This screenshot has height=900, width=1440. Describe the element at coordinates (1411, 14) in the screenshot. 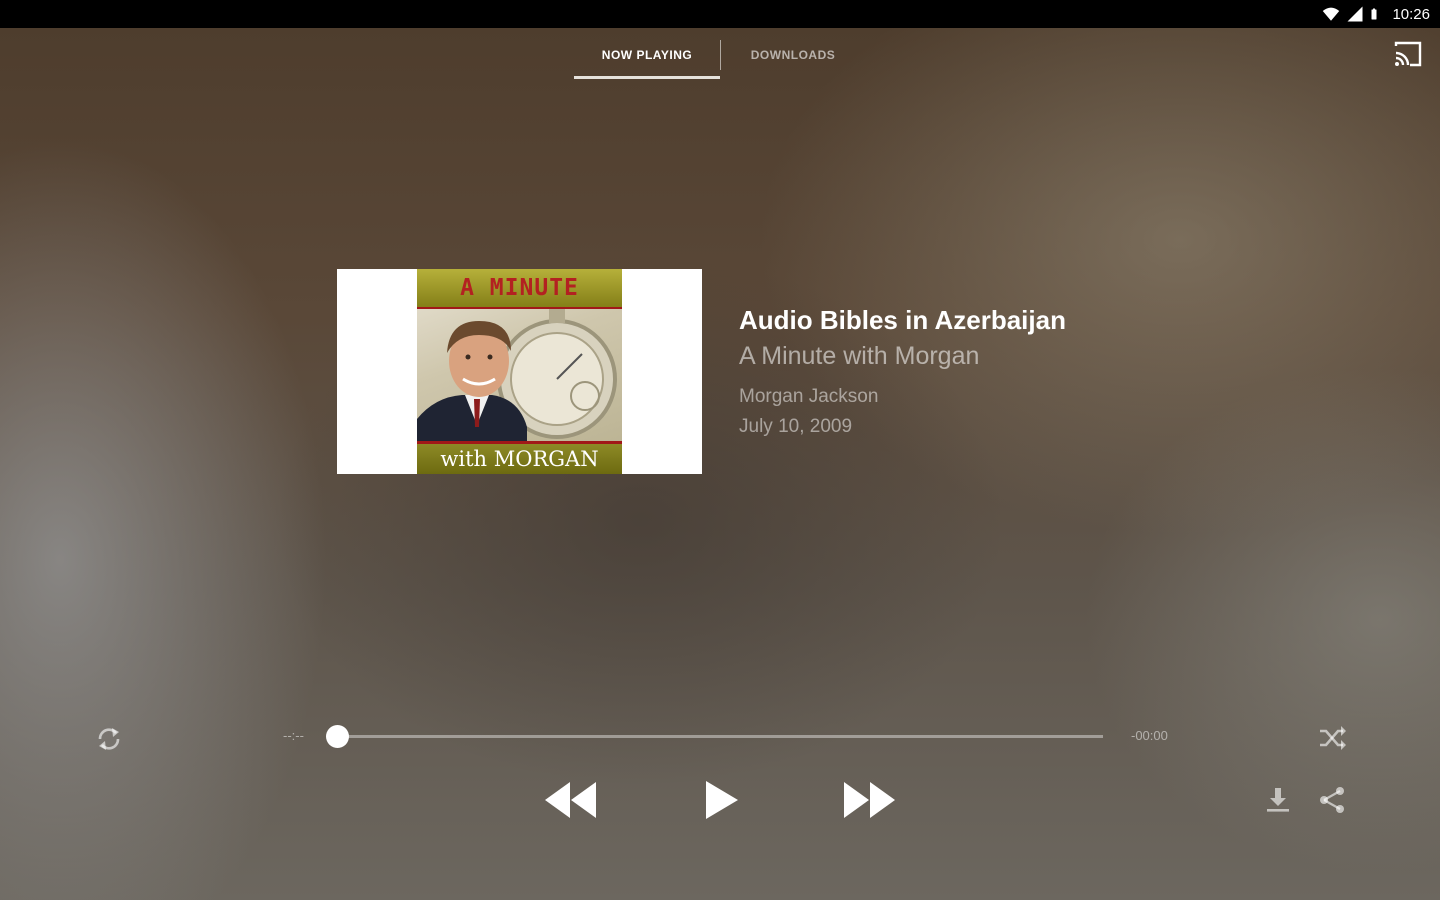

I see `status-time: 10:26` at that location.